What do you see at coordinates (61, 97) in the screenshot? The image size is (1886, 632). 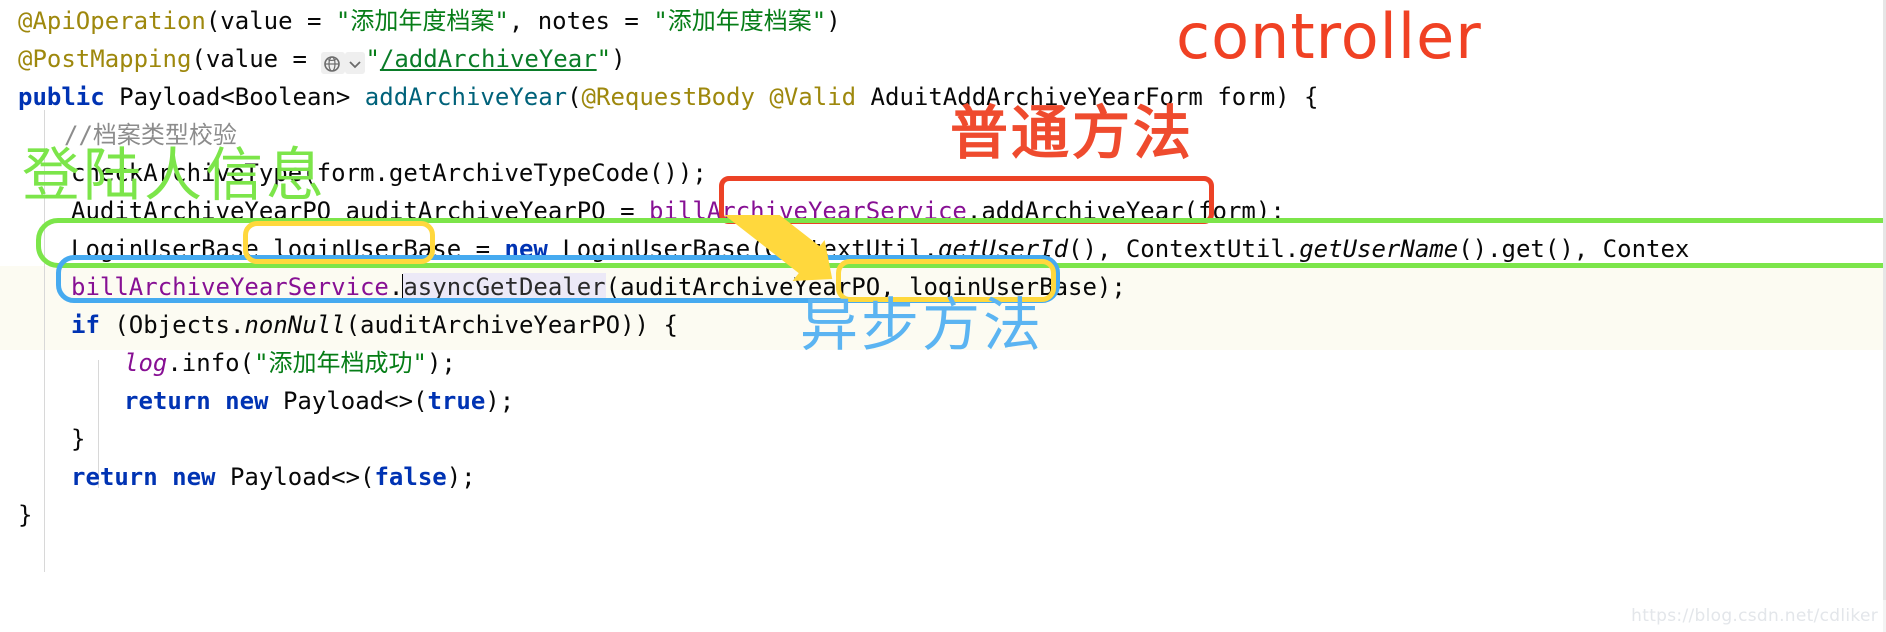 I see `token-public: public` at bounding box center [61, 97].